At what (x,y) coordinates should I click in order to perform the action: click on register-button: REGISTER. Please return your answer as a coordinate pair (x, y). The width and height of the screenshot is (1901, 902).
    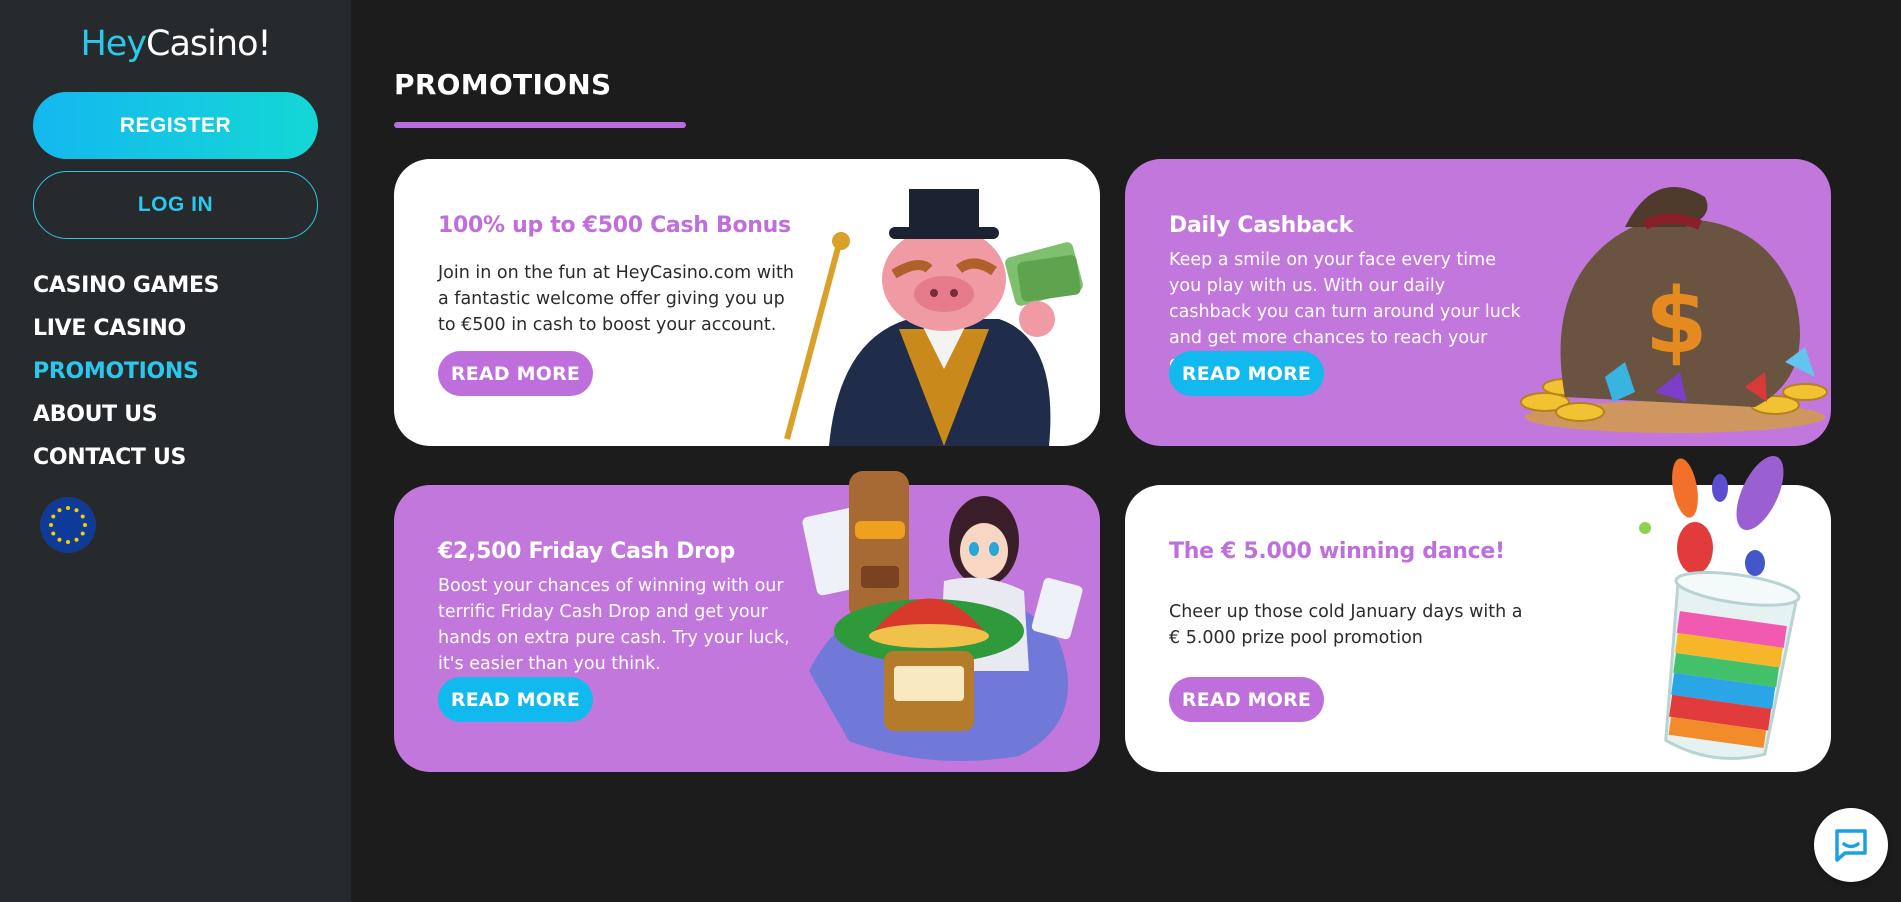
    Looking at the image, I should click on (175, 125).